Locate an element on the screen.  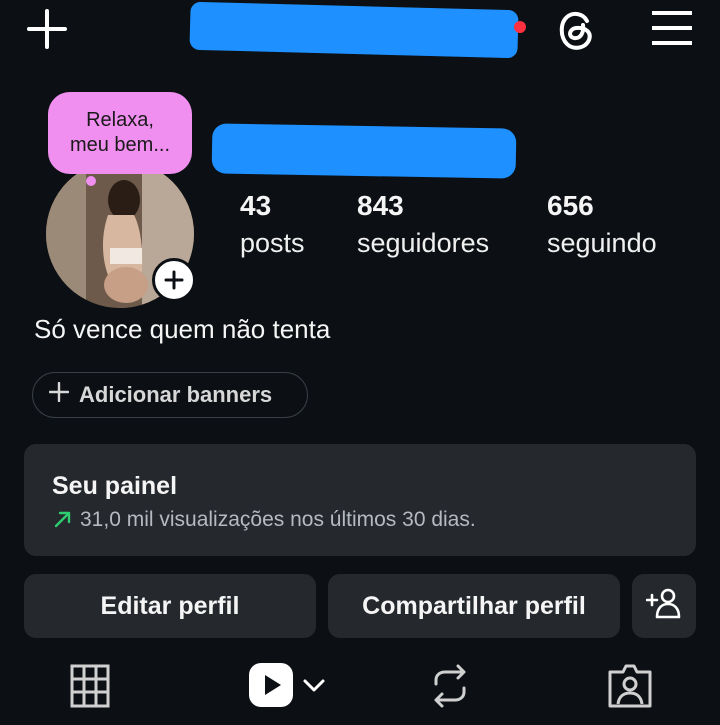
followers-label: seguidores is located at coordinates (423, 243).